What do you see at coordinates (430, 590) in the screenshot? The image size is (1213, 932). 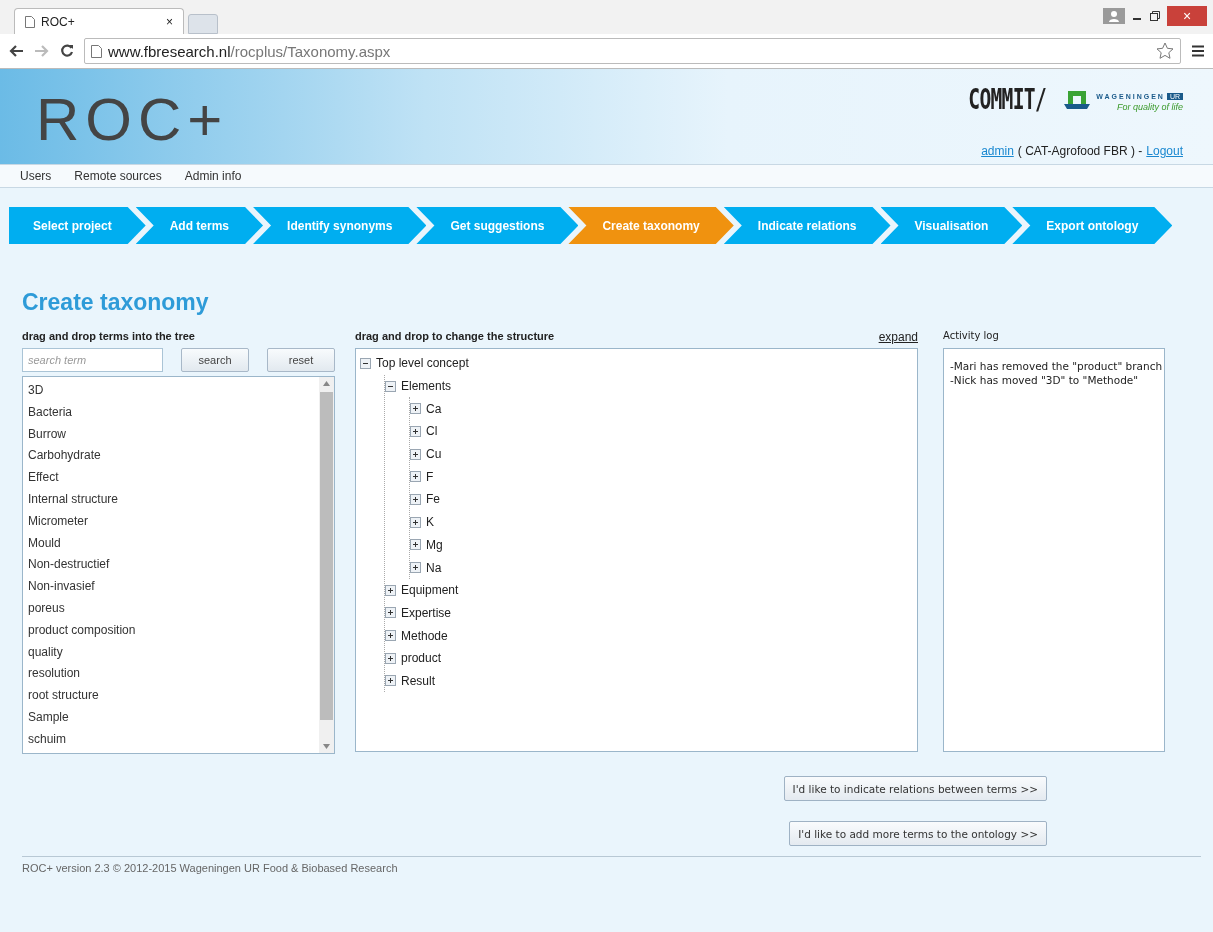 I see `tree-node: Equipment` at bounding box center [430, 590].